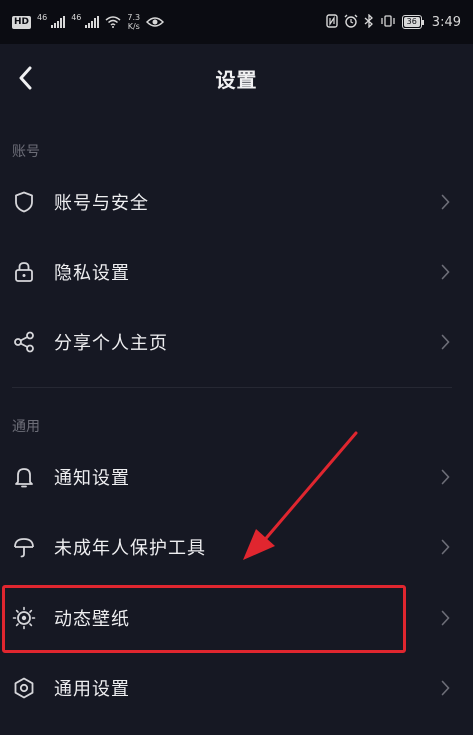 The image size is (473, 735). I want to click on status-right: 36 3:49, so click(393, 22).